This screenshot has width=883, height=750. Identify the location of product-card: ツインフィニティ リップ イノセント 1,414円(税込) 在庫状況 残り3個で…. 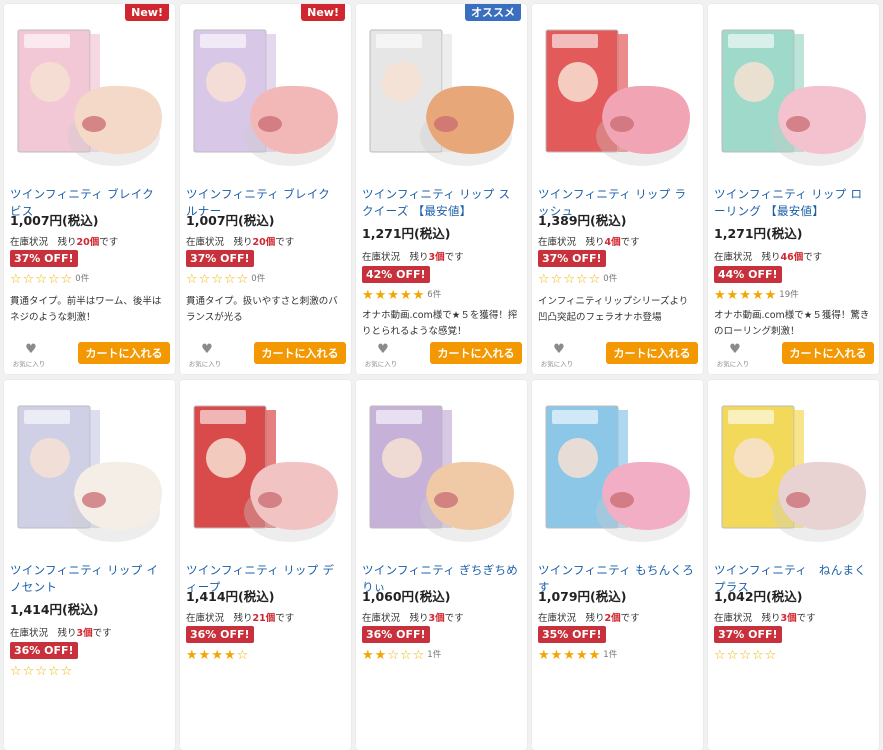
(89, 565).